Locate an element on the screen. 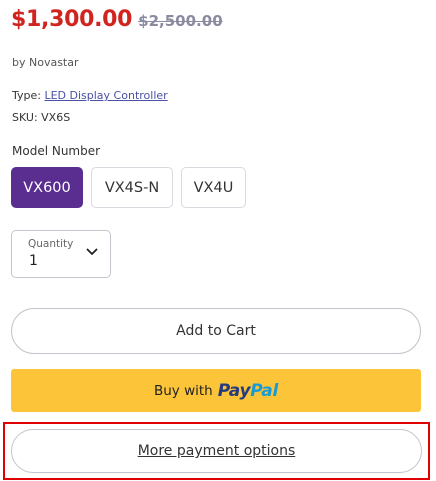 The height and width of the screenshot is (481, 436). paypal-logo: PayPal is located at coordinates (248, 390).